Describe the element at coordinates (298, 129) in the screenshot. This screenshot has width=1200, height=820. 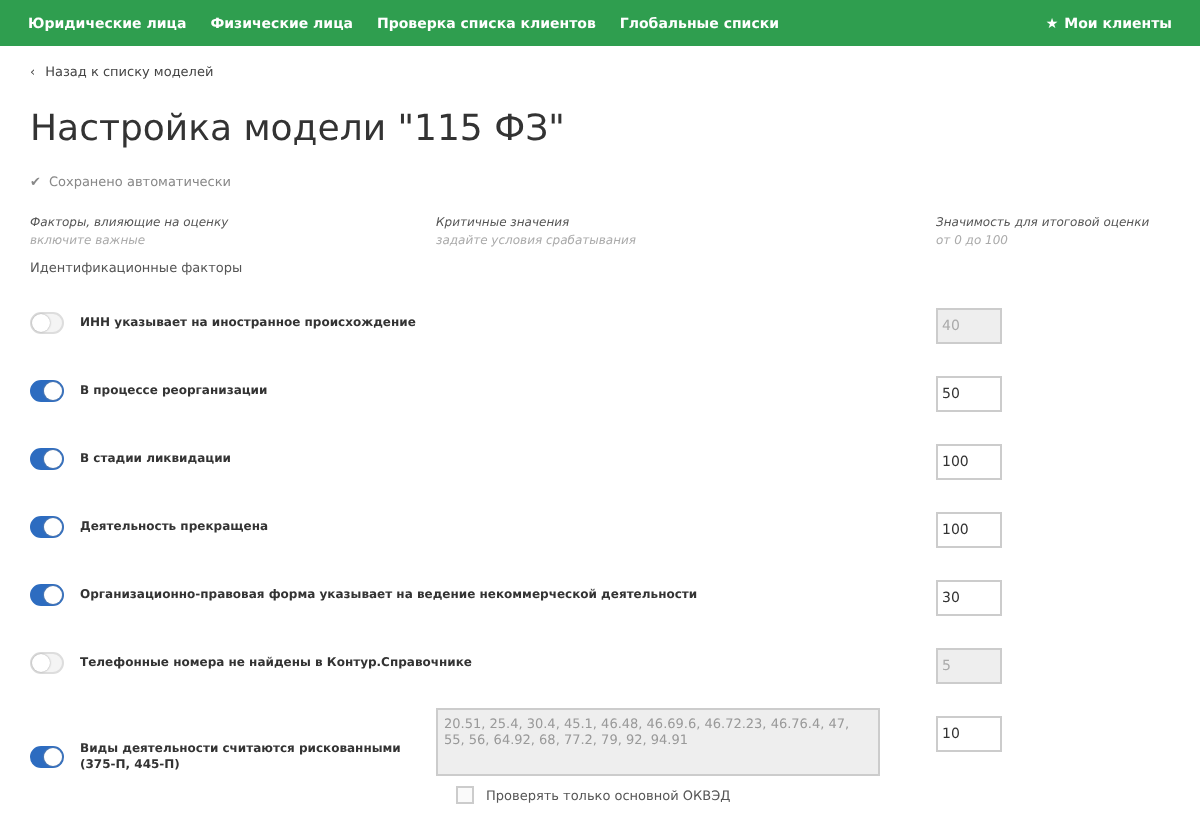
I see `page-title: Настройка модели "115 ФЗ"` at that location.